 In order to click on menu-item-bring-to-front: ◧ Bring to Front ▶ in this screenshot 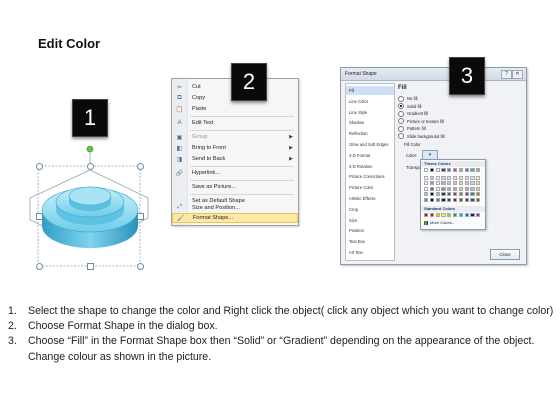, I will do `click(235, 148)`.